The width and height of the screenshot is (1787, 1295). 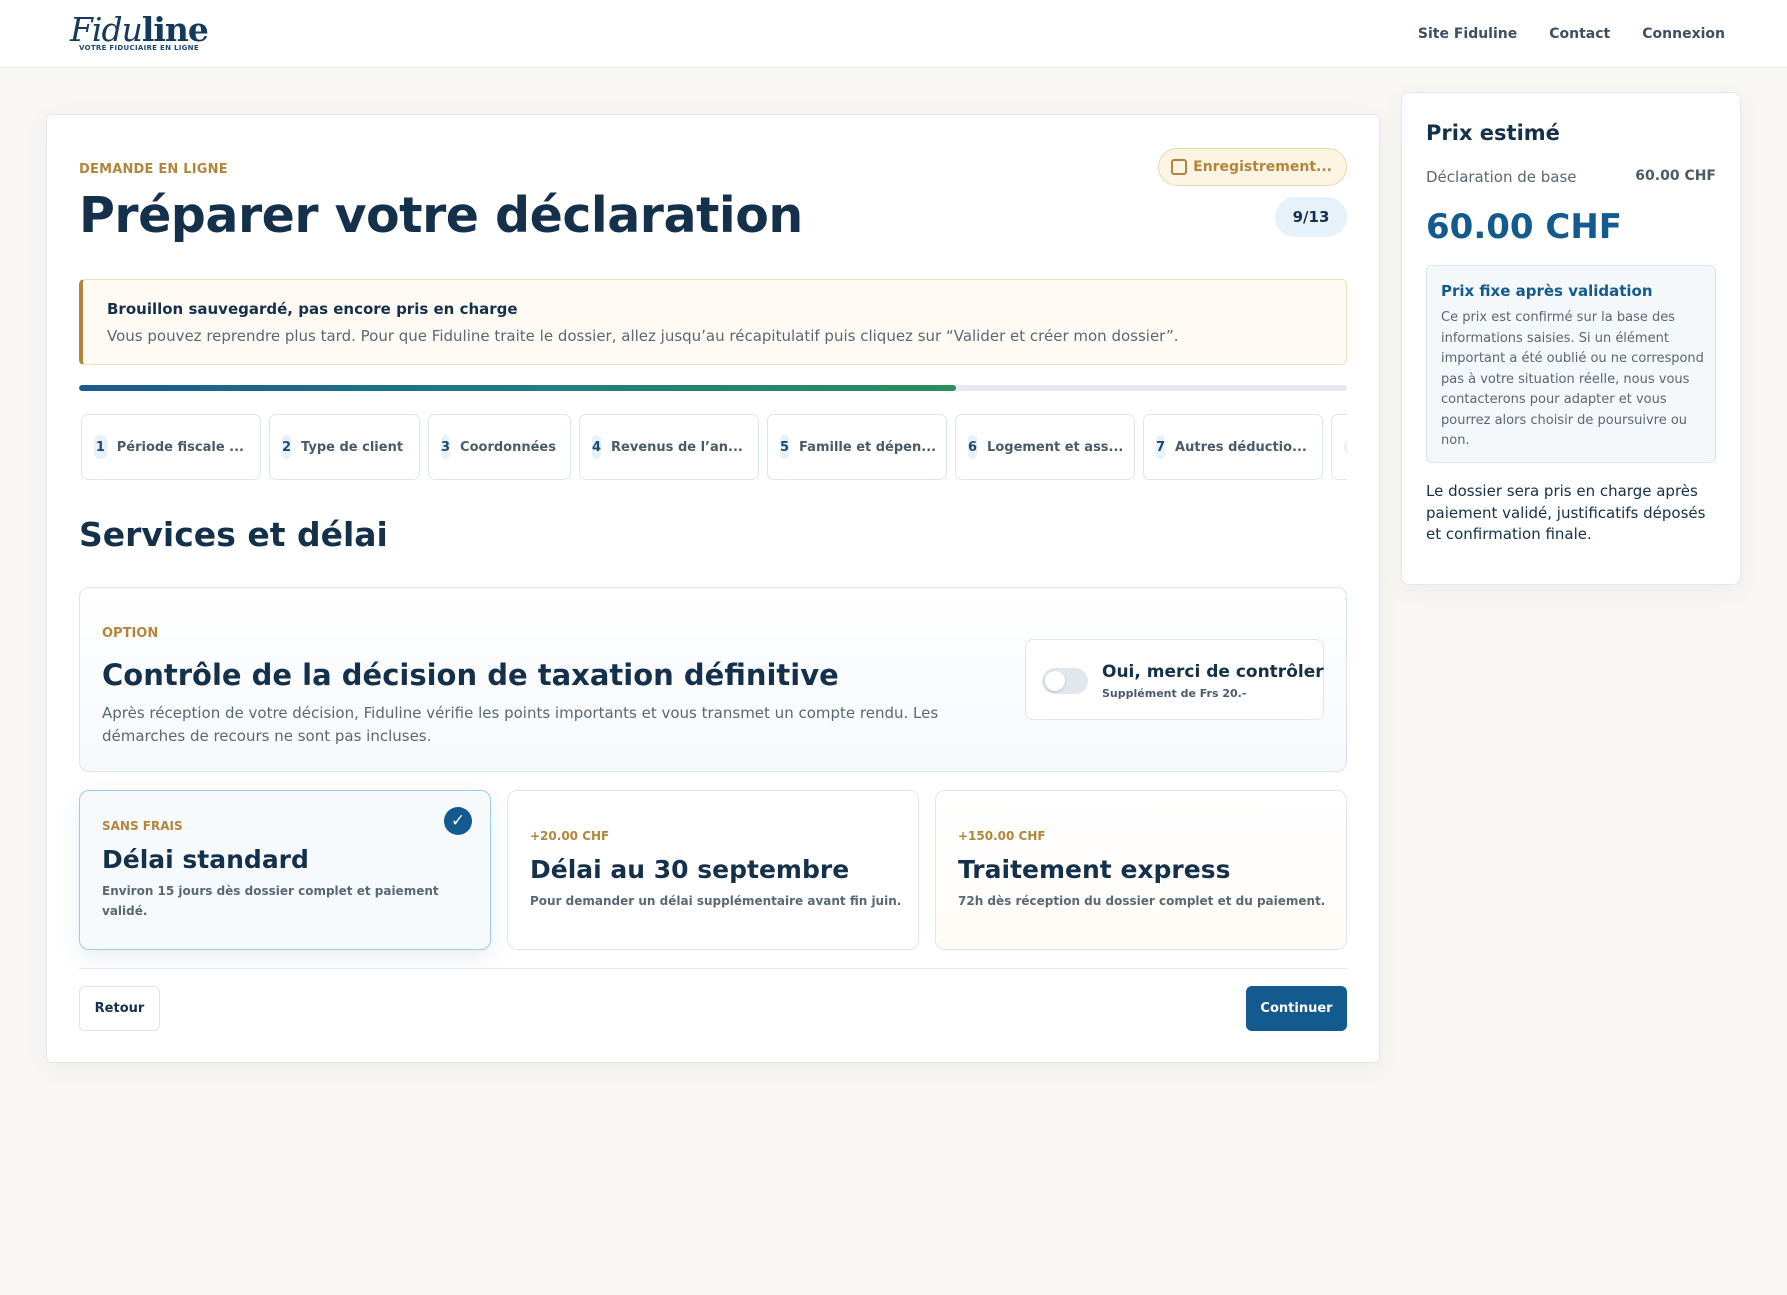 I want to click on nav-link-connexion: Connexion, so click(x=1683, y=34).